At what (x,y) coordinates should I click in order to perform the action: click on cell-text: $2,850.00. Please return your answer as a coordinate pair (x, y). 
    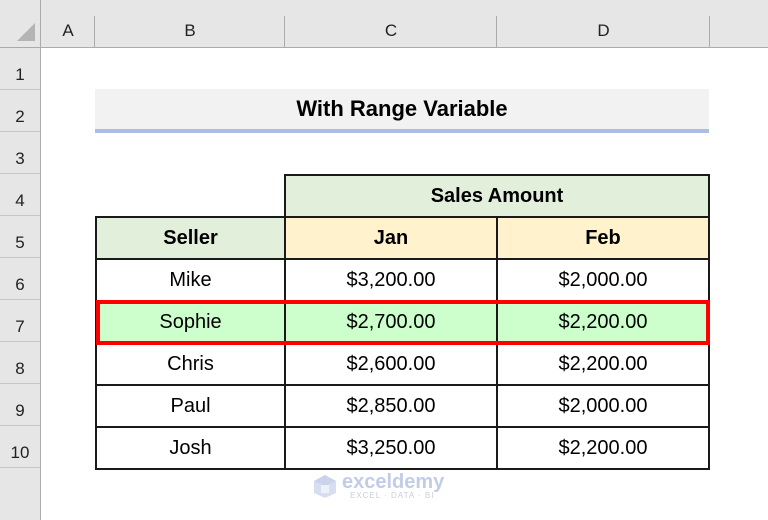
    Looking at the image, I should click on (391, 405).